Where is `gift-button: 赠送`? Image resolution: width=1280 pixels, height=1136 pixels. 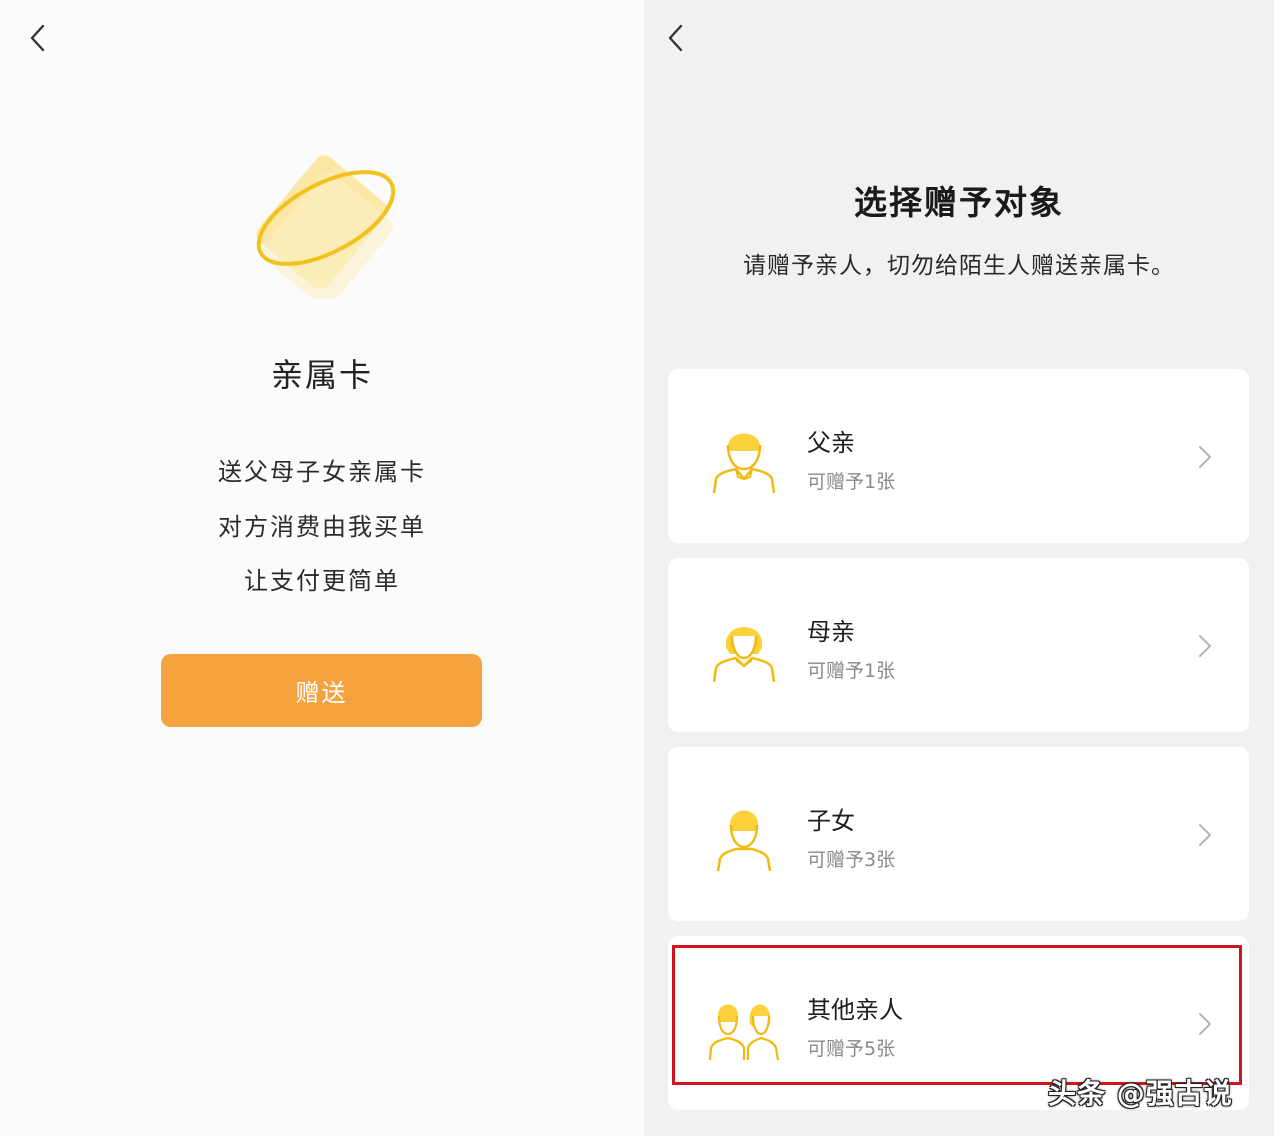
gift-button: 赠送 is located at coordinates (321, 690).